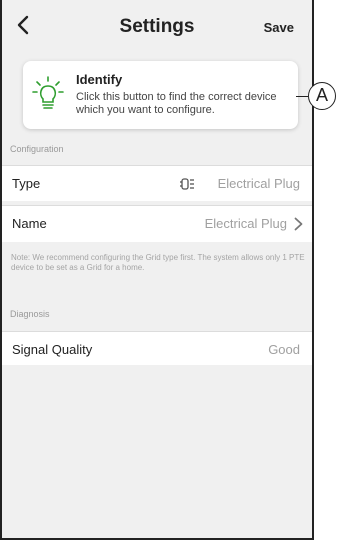  I want to click on identify-title: Identify, so click(99, 79).